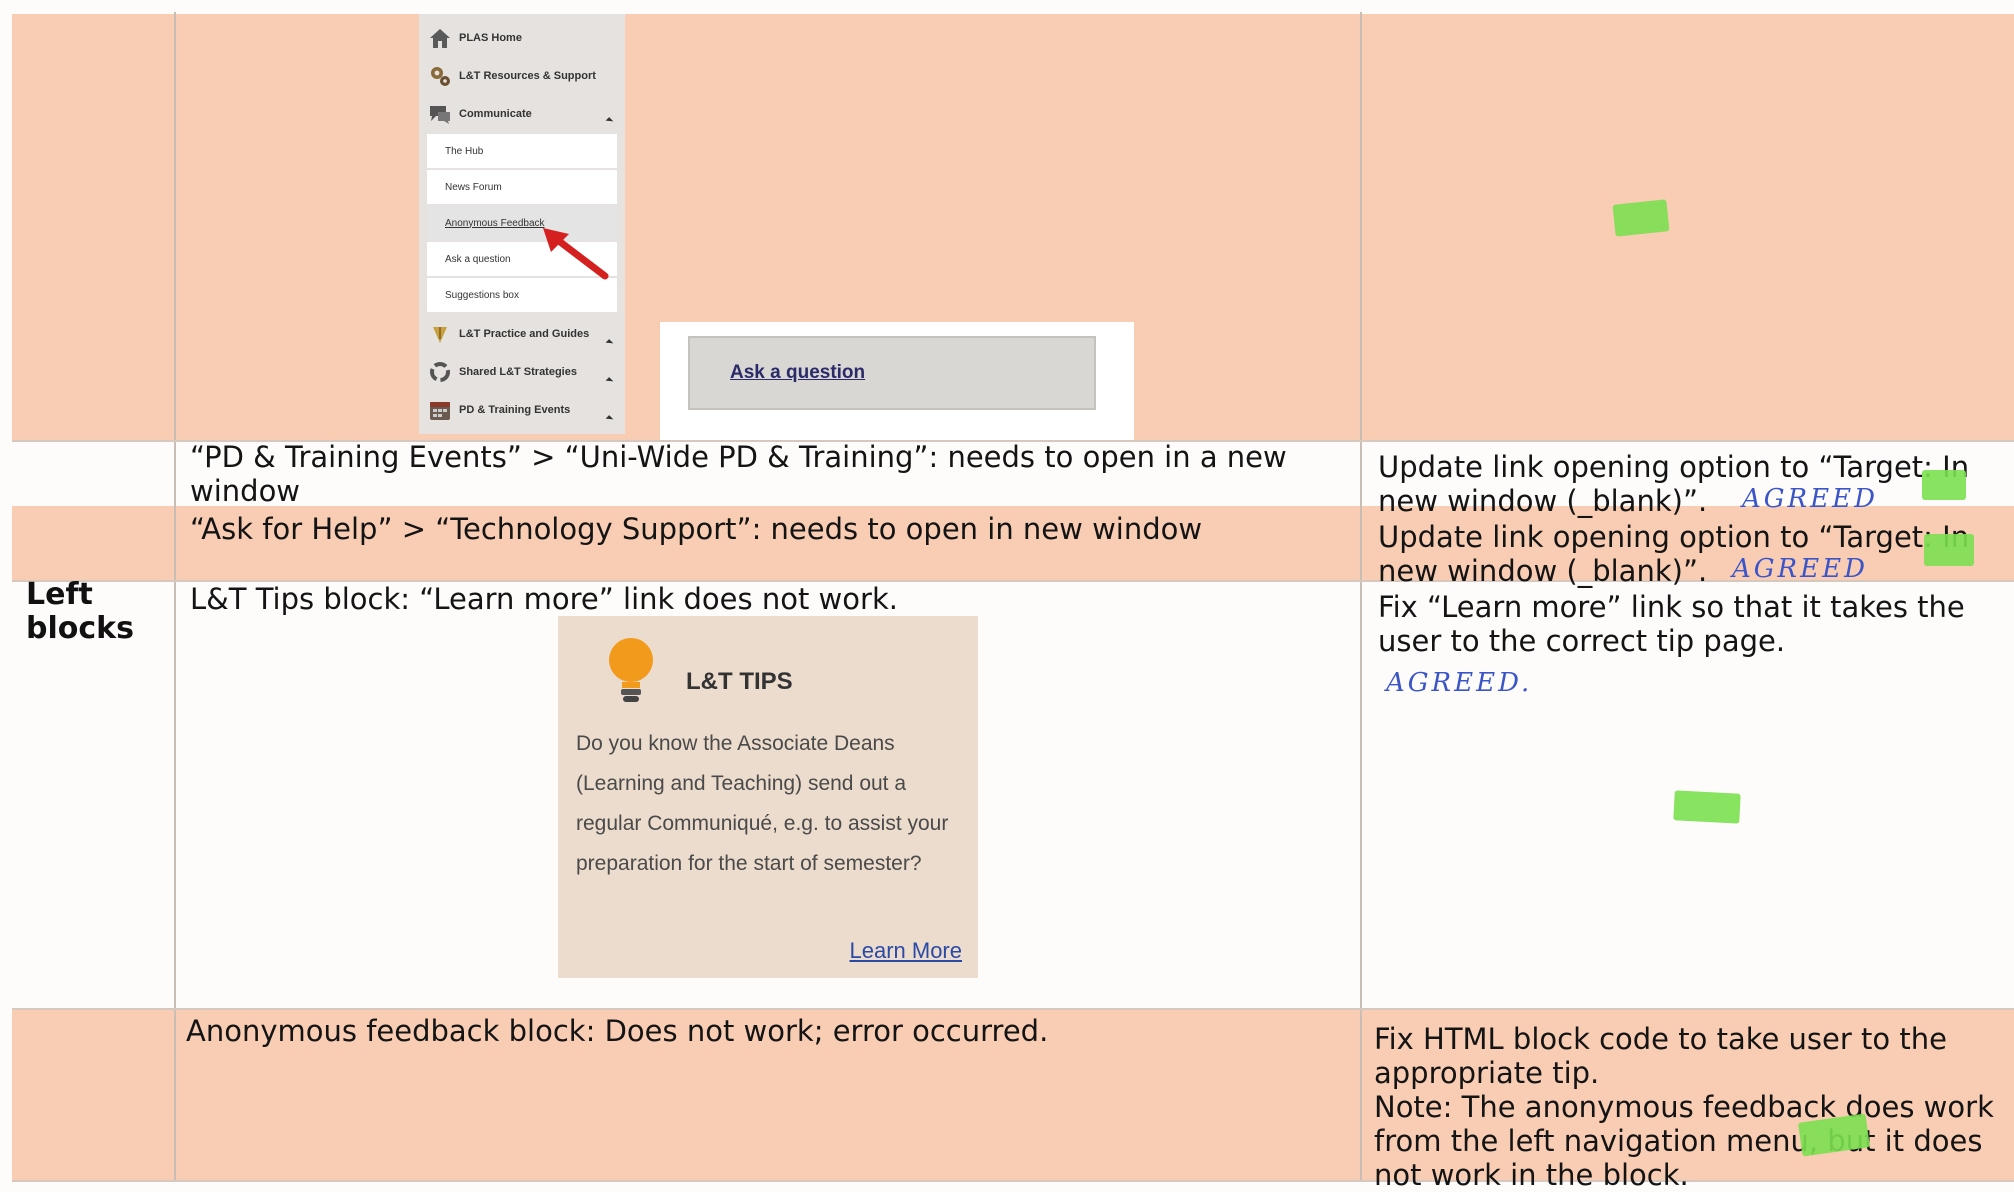 Image resolution: width=2014 pixels, height=1192 pixels. What do you see at coordinates (80, 611) in the screenshot?
I see `left-blocks-header: Left blocks` at bounding box center [80, 611].